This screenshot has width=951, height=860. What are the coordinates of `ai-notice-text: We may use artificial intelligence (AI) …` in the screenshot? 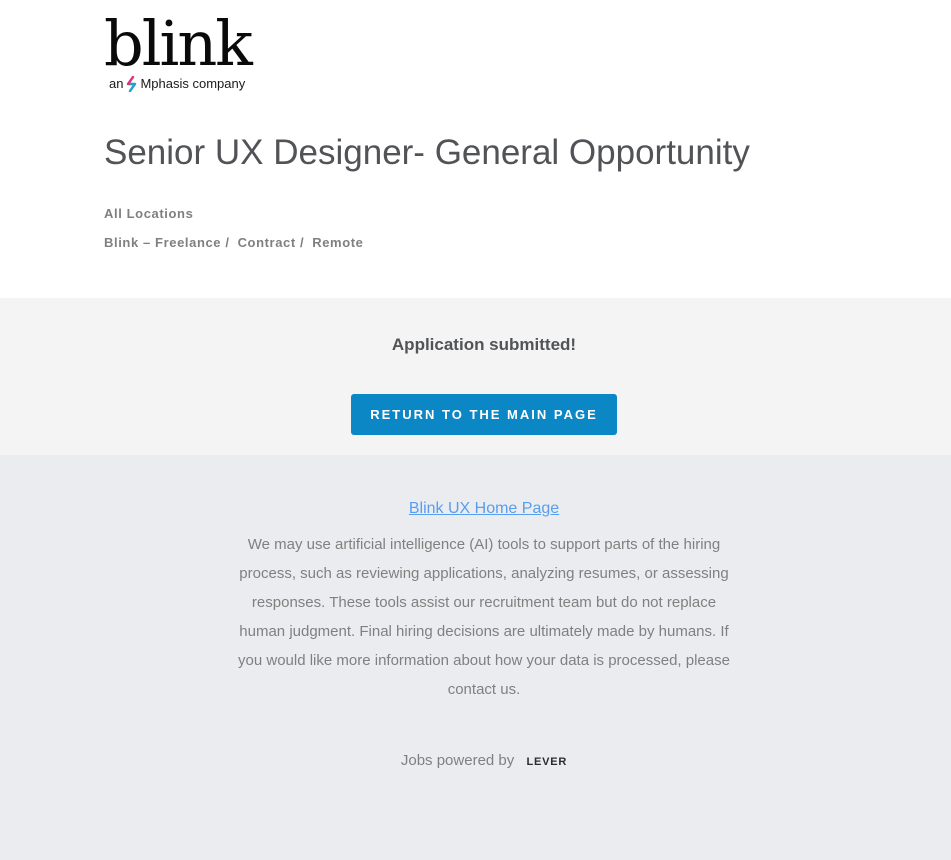 It's located at (484, 617).